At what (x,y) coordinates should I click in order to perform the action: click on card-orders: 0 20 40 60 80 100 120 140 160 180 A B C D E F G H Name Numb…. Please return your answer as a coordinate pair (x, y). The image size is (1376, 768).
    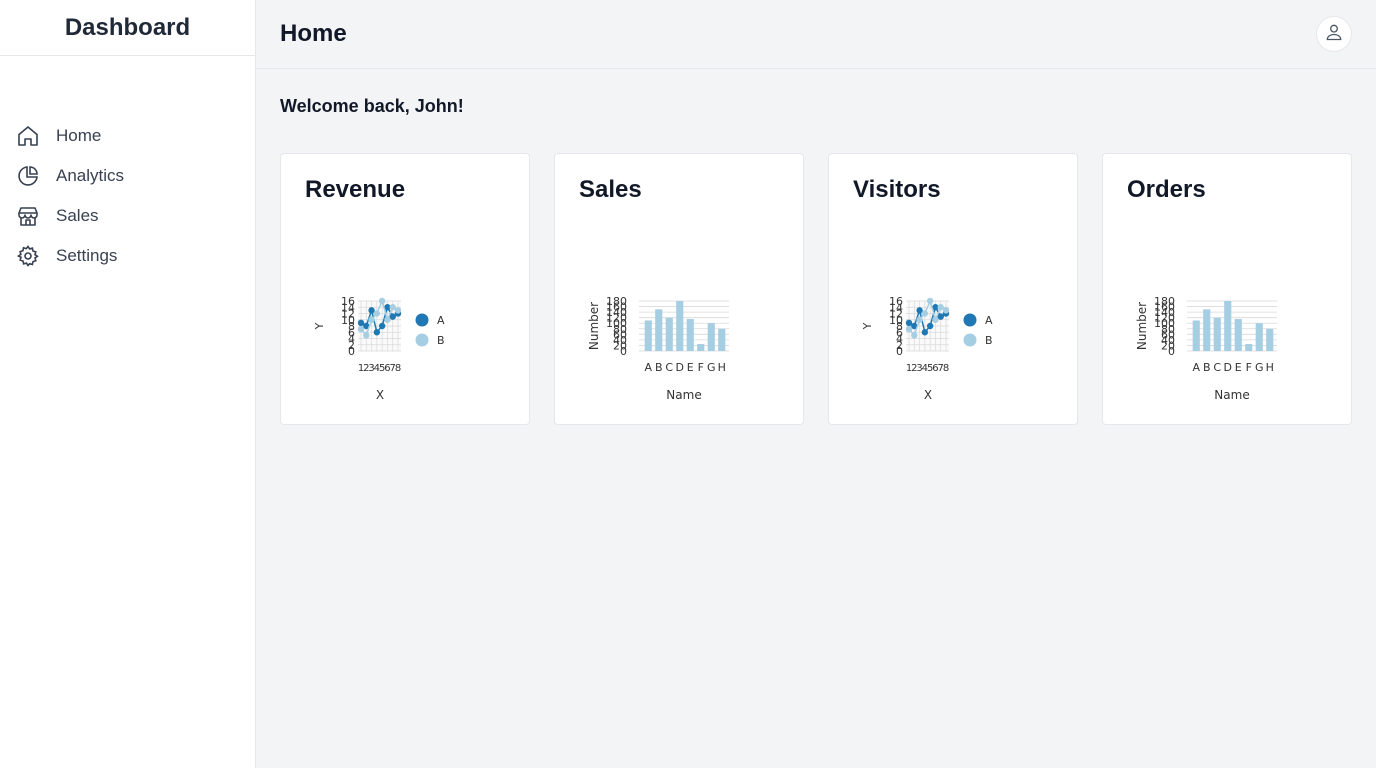
    Looking at the image, I should click on (1227, 289).